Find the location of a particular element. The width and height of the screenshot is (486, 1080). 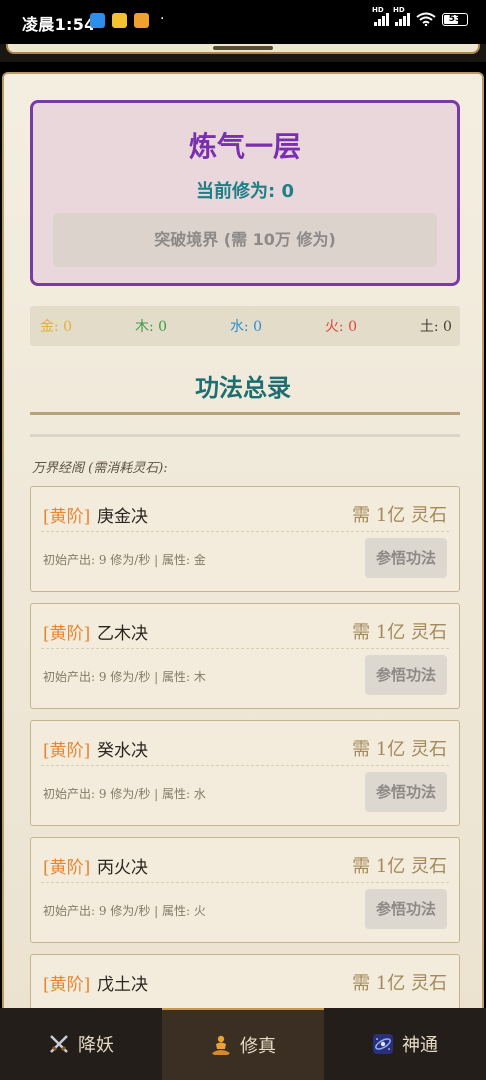

galaxy-icon is located at coordinates (383, 1044).